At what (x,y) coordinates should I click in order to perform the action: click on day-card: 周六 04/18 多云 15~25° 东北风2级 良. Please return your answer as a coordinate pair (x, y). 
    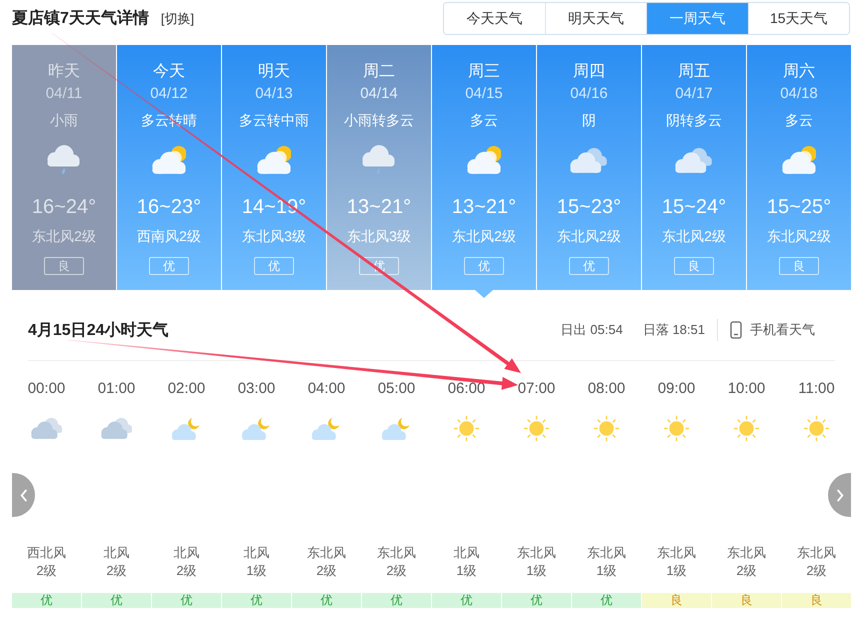
    Looking at the image, I should click on (799, 167).